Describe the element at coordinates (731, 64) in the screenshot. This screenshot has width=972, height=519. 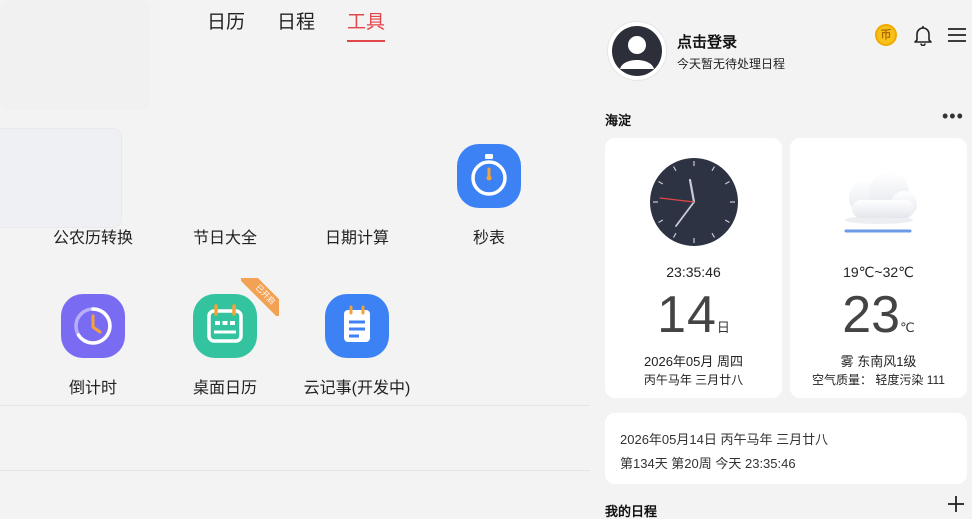
I see `schedule-status: 今天暂无待处理日程` at that location.